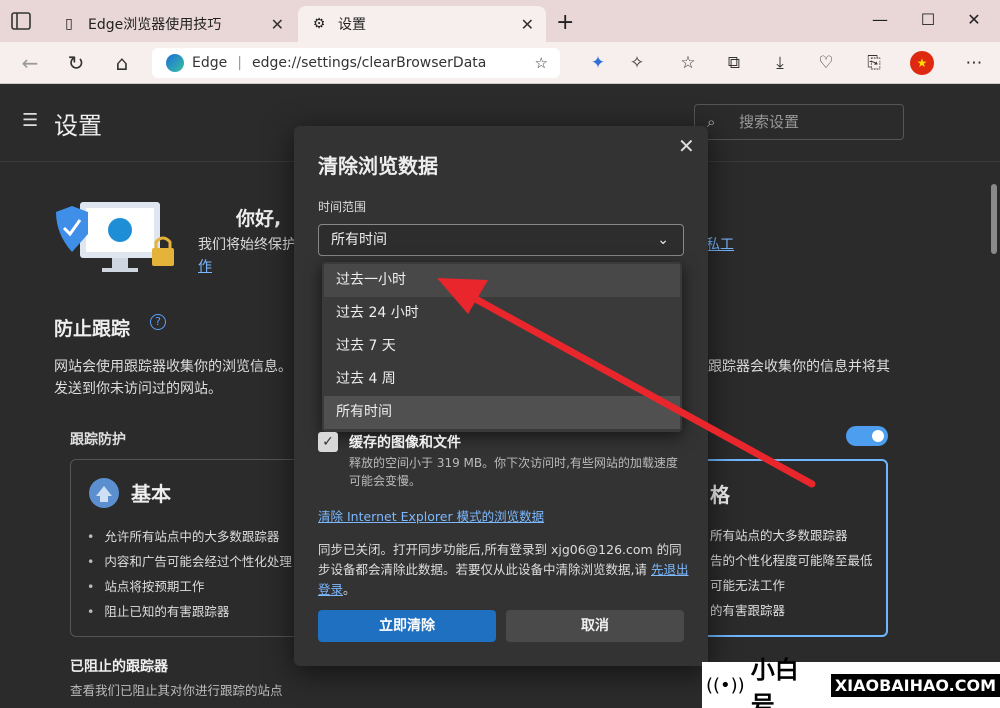 This screenshot has width=1000, height=708. I want to click on maximize-icon: ☐, so click(928, 19).